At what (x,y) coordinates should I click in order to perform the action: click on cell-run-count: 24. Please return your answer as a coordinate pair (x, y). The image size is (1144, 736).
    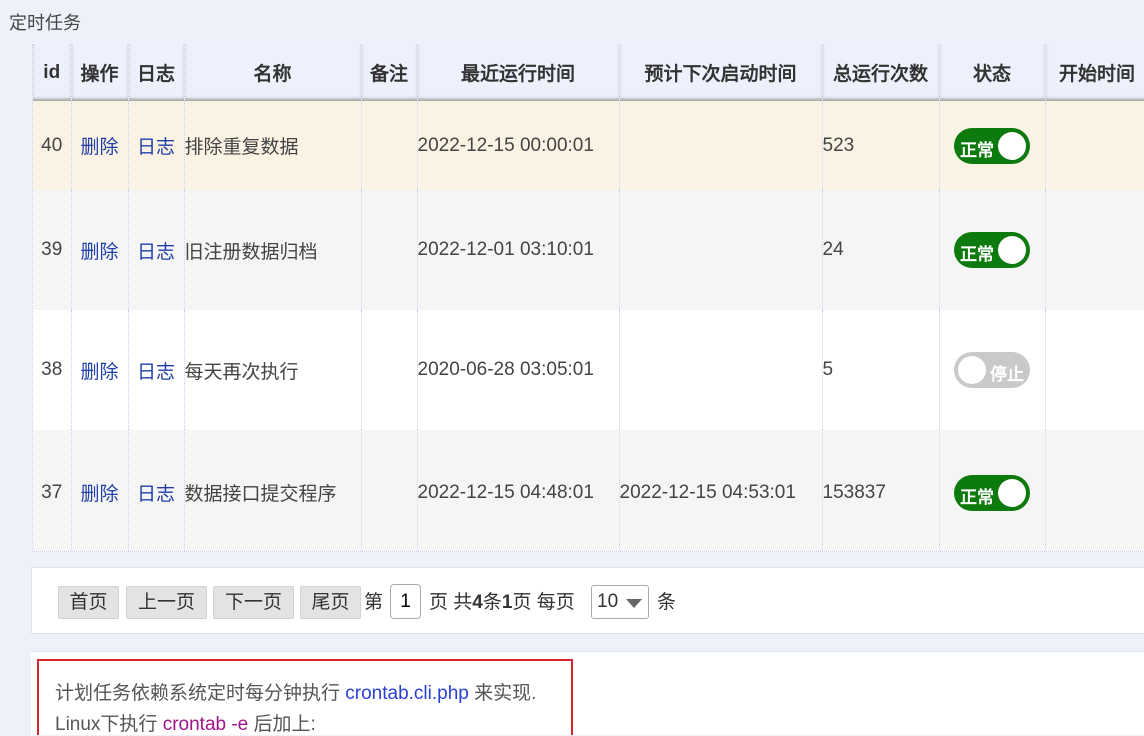
    Looking at the image, I should click on (881, 250).